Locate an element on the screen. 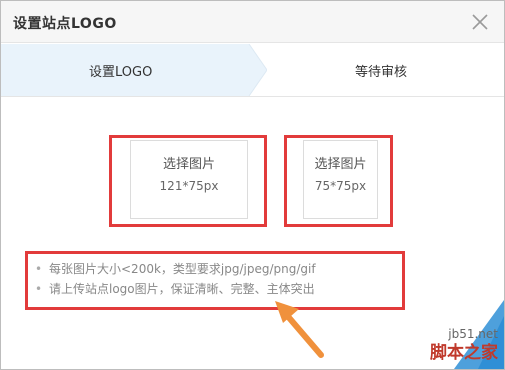 This screenshot has width=505, height=370. upload-size: 75*75px is located at coordinates (340, 186).